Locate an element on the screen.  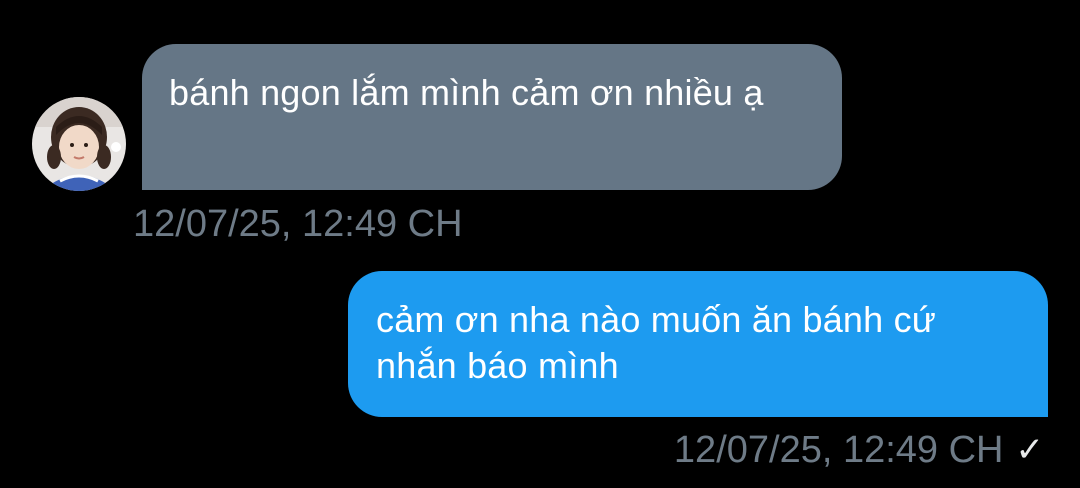
message-status-row: 12/07/25, 12:49 CH ✓ is located at coordinates (859, 450).